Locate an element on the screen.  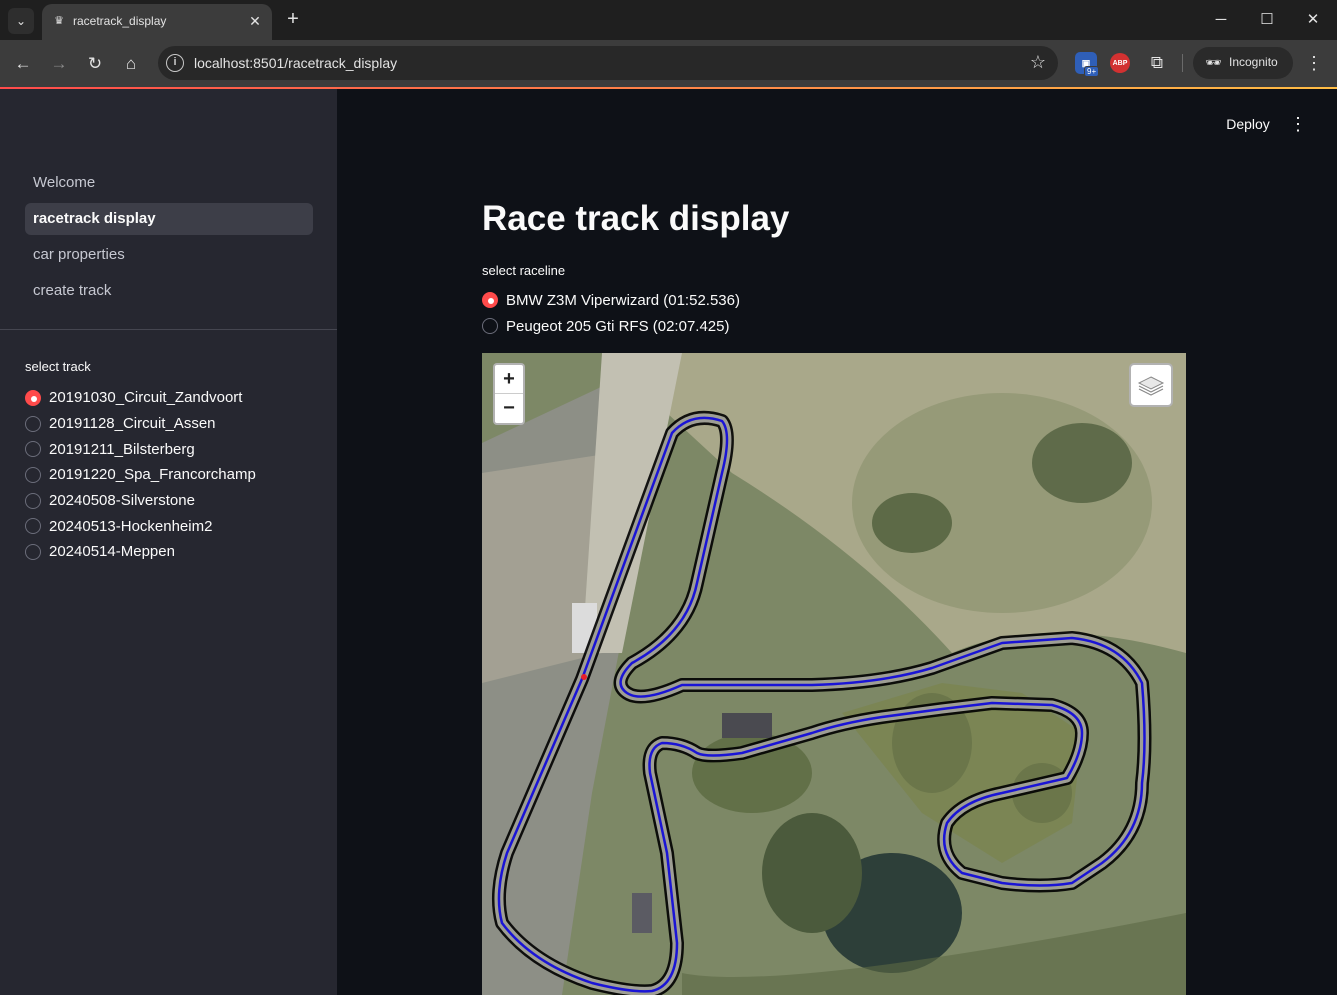
extensions-puzzle-icon: ⧉ is located at coordinates (1157, 63).